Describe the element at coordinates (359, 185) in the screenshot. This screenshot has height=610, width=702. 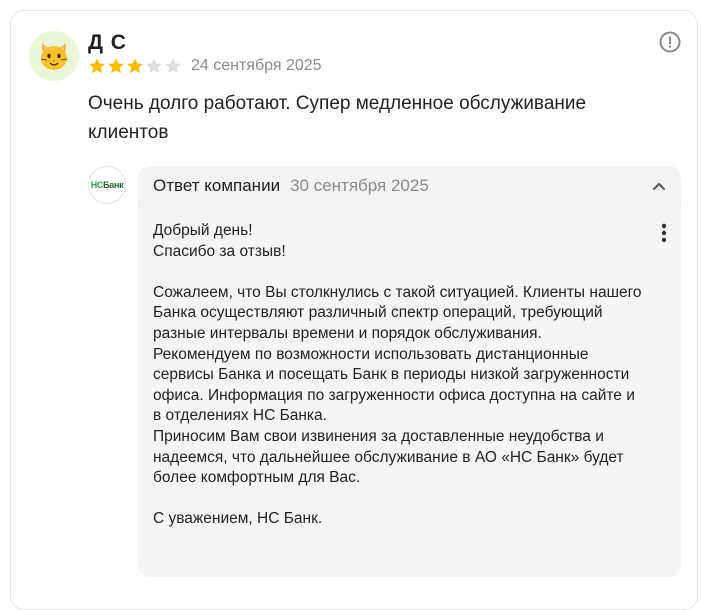
I see `reply-date: 30 сентября 2025` at that location.